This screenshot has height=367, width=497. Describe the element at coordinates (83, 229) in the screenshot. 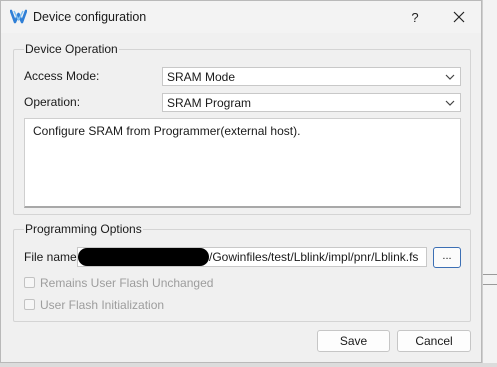

I see `group-title: Programming Options` at that location.